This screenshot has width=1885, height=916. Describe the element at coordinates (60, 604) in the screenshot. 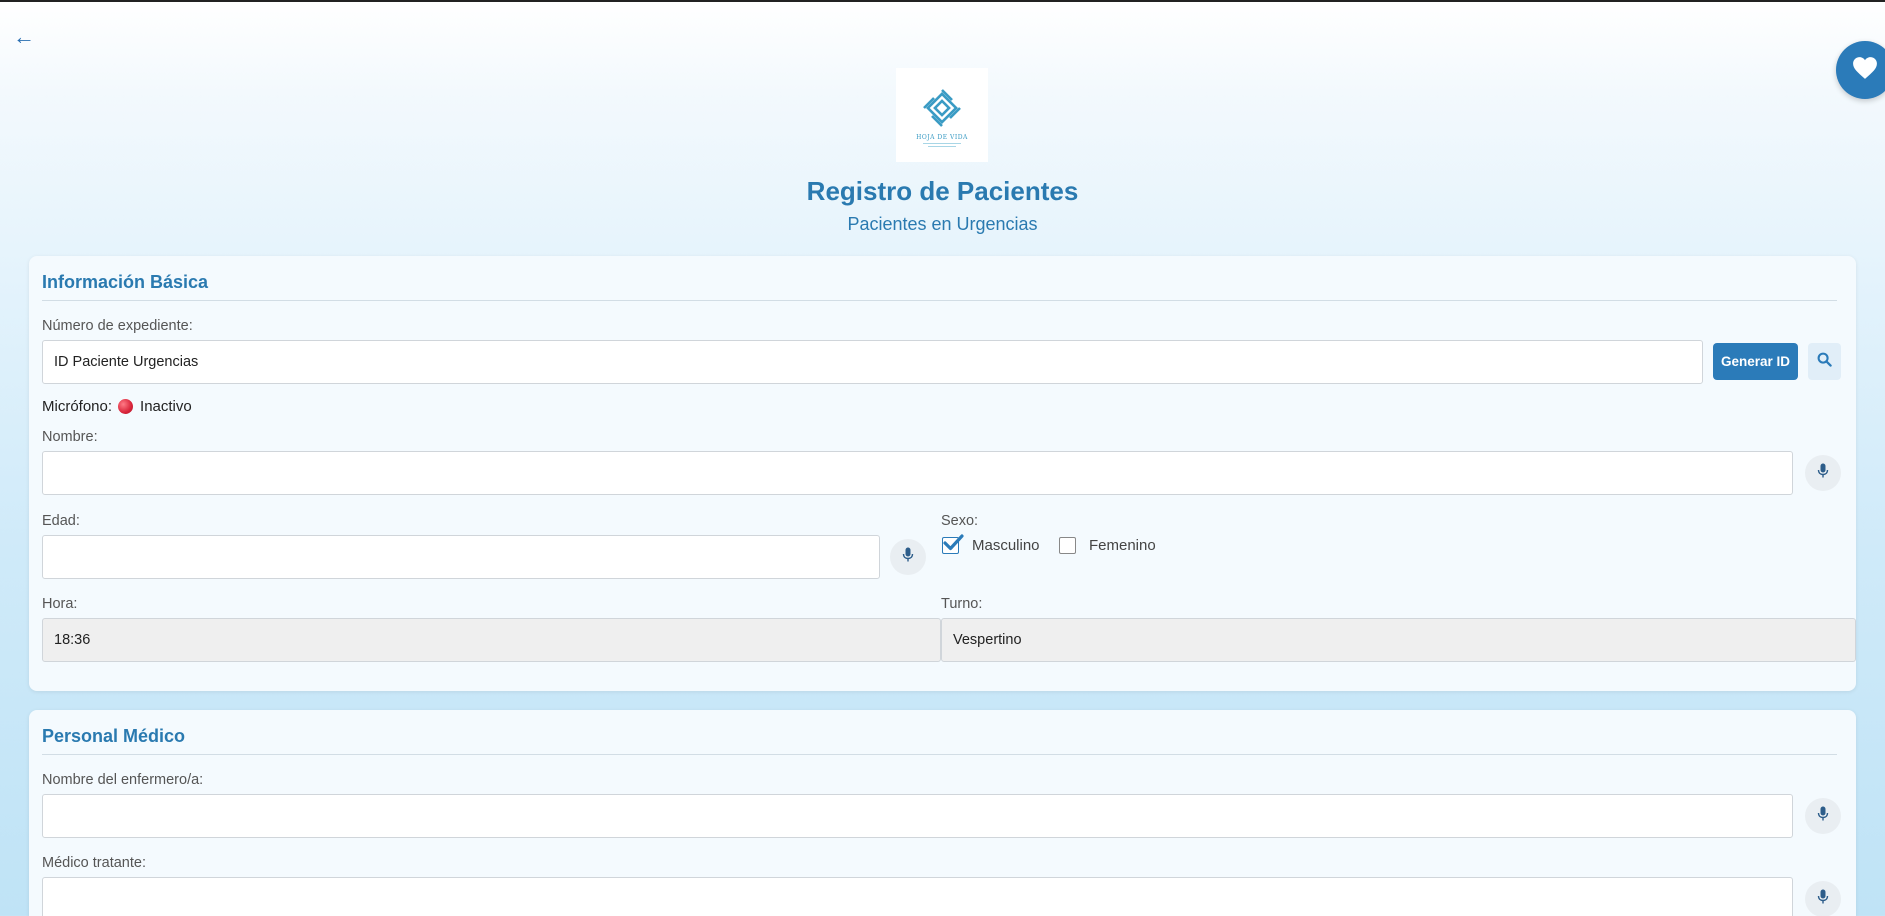

I see `hora-label: Hora:` at that location.